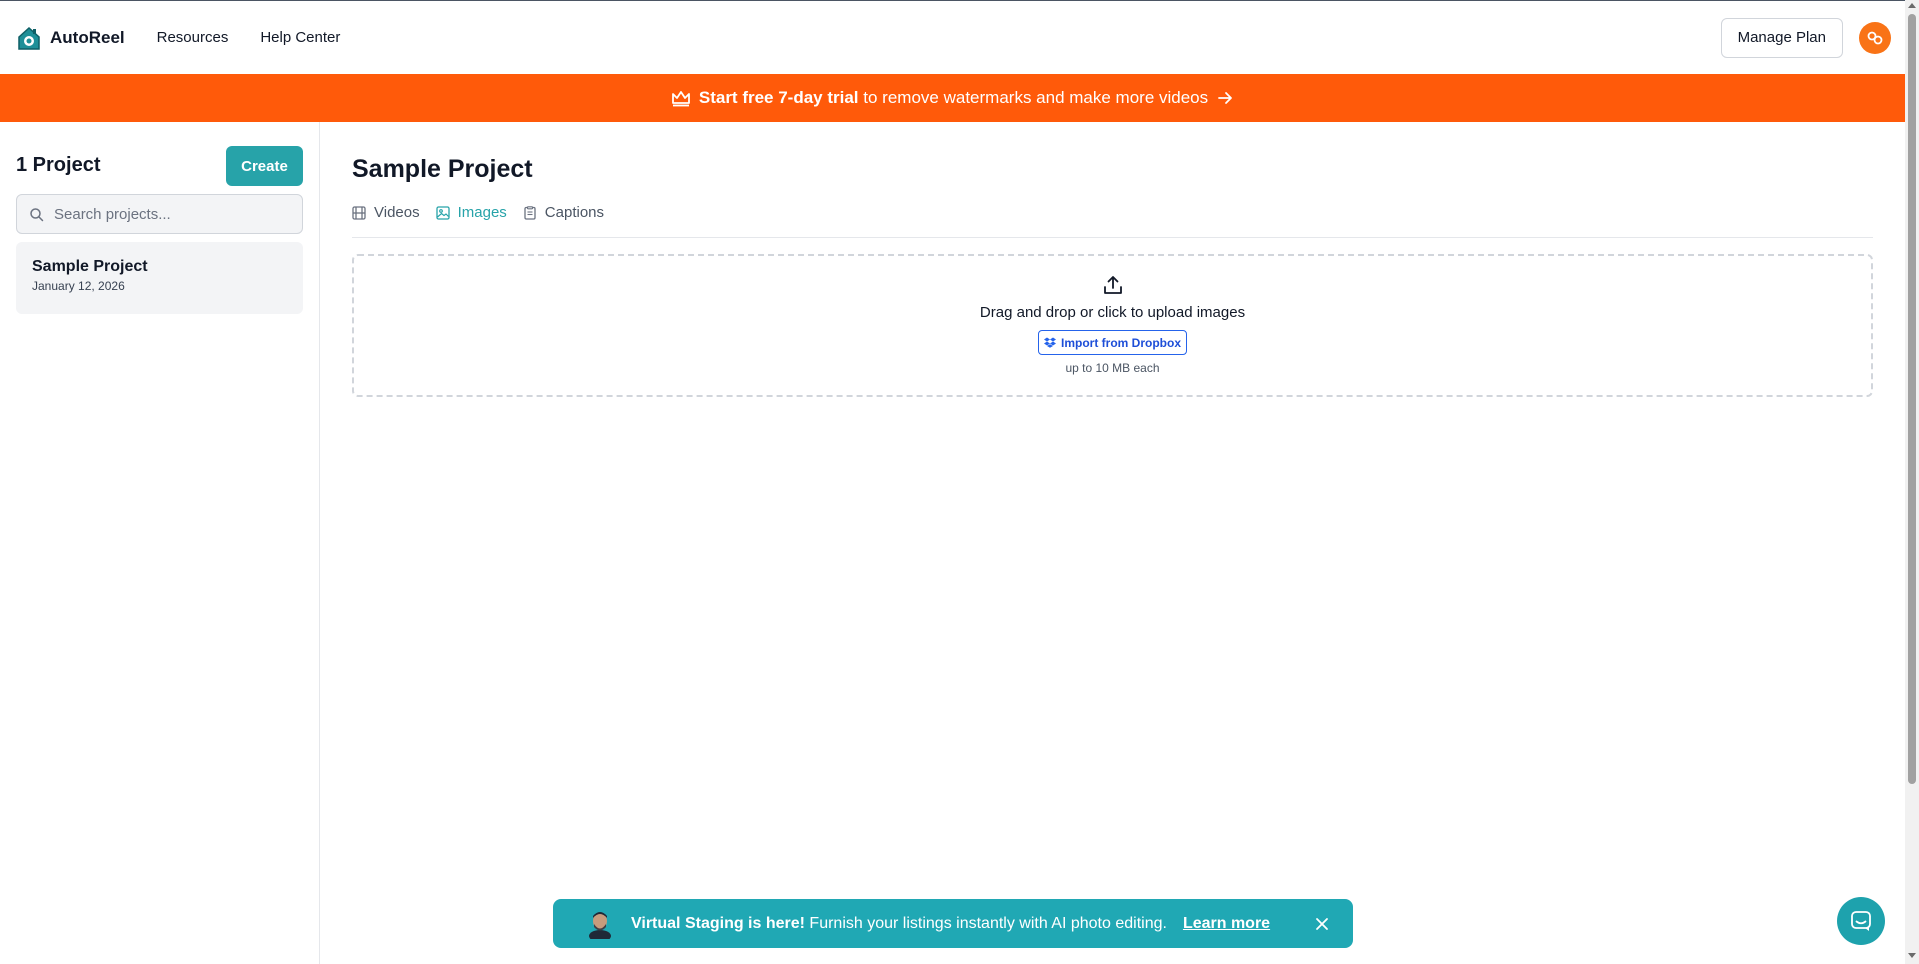 Image resolution: width=1919 pixels, height=964 pixels. I want to click on house-logo-icon, so click(29, 38).